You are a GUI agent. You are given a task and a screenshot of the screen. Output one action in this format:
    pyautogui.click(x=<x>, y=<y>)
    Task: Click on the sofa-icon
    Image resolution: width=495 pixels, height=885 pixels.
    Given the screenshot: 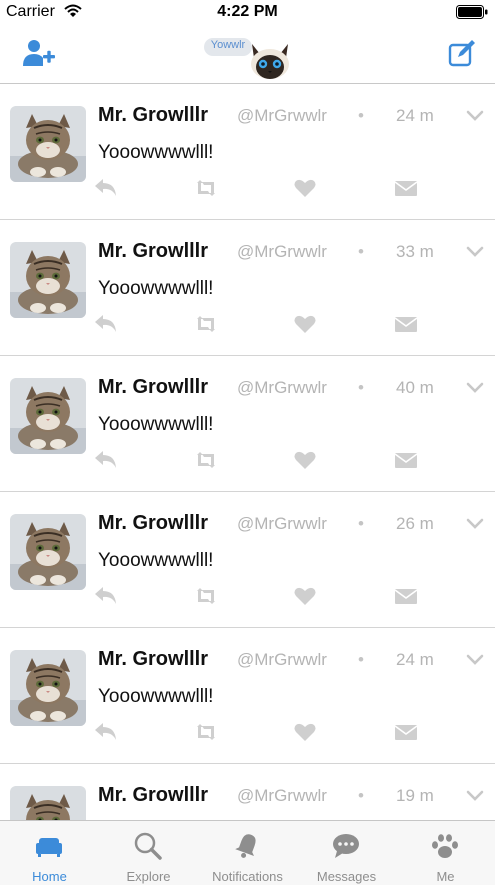 What is the action you would take?
    pyautogui.click(x=49, y=847)
    